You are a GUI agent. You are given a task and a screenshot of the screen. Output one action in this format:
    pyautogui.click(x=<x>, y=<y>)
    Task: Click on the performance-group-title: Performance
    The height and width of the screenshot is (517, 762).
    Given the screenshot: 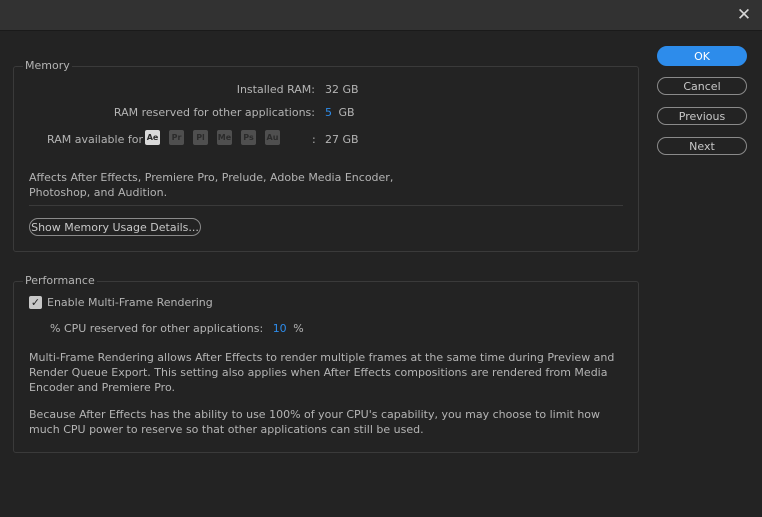 What is the action you would take?
    pyautogui.click(x=60, y=281)
    